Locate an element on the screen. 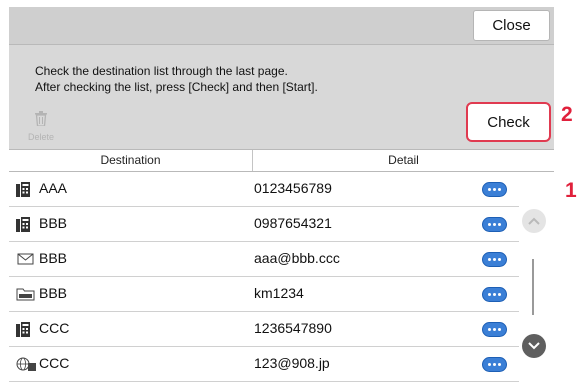 This screenshot has height=386, width=585. chevron-down-icon is located at coordinates (534, 346).